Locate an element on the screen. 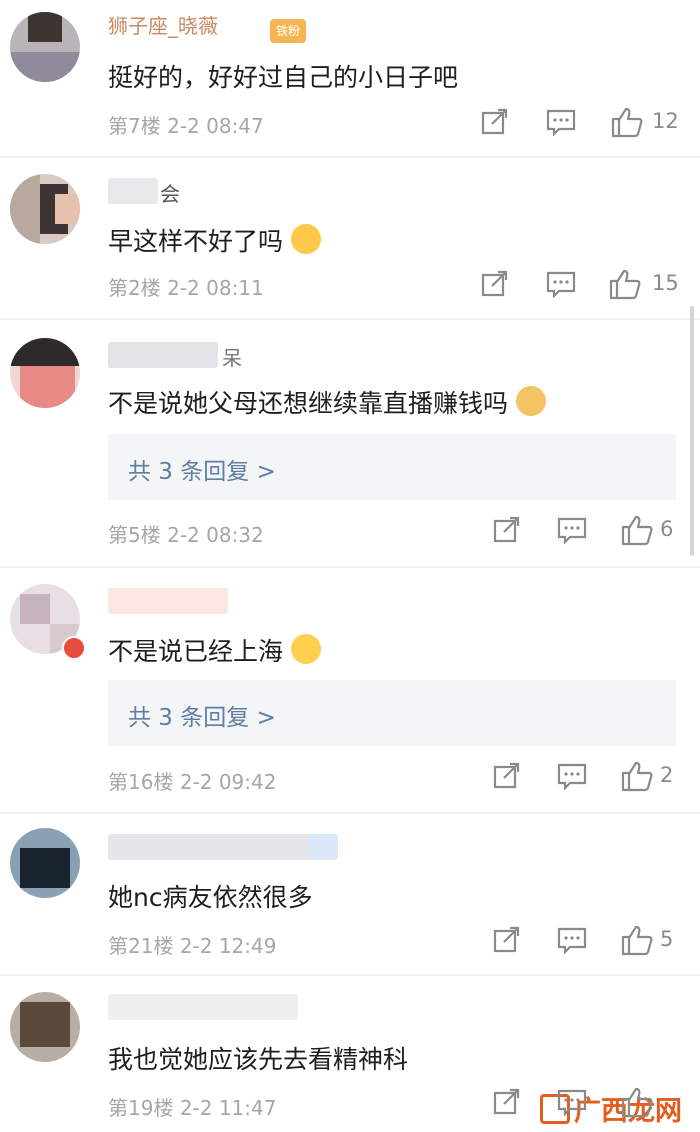  comment-meta: 第21楼 2-2 12:49 is located at coordinates (192, 944).